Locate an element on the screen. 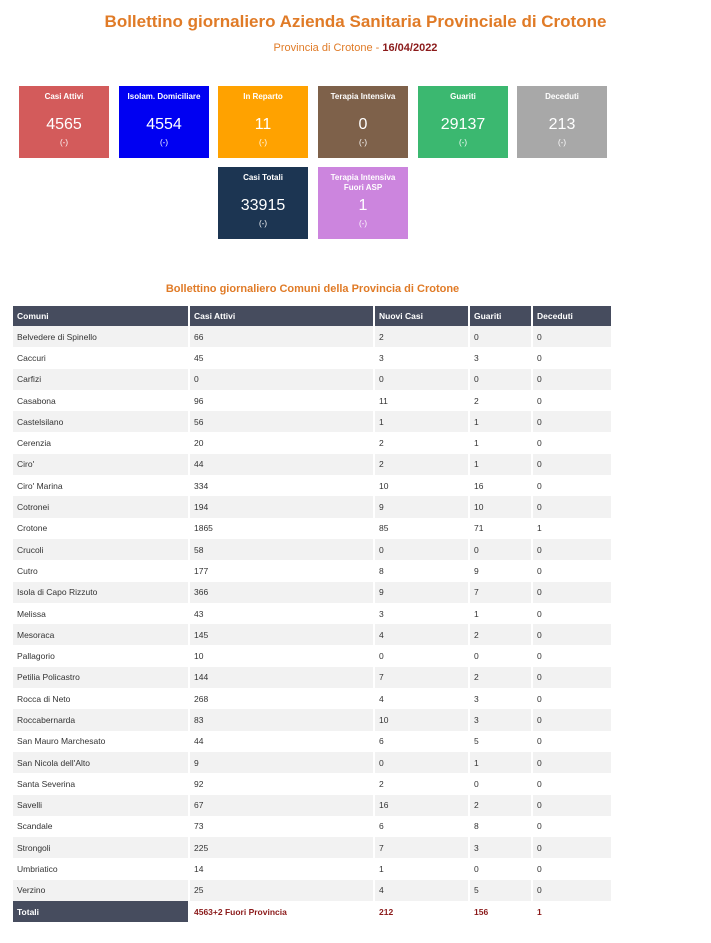  cell-casi-attivi: 14 is located at coordinates (282, 869).